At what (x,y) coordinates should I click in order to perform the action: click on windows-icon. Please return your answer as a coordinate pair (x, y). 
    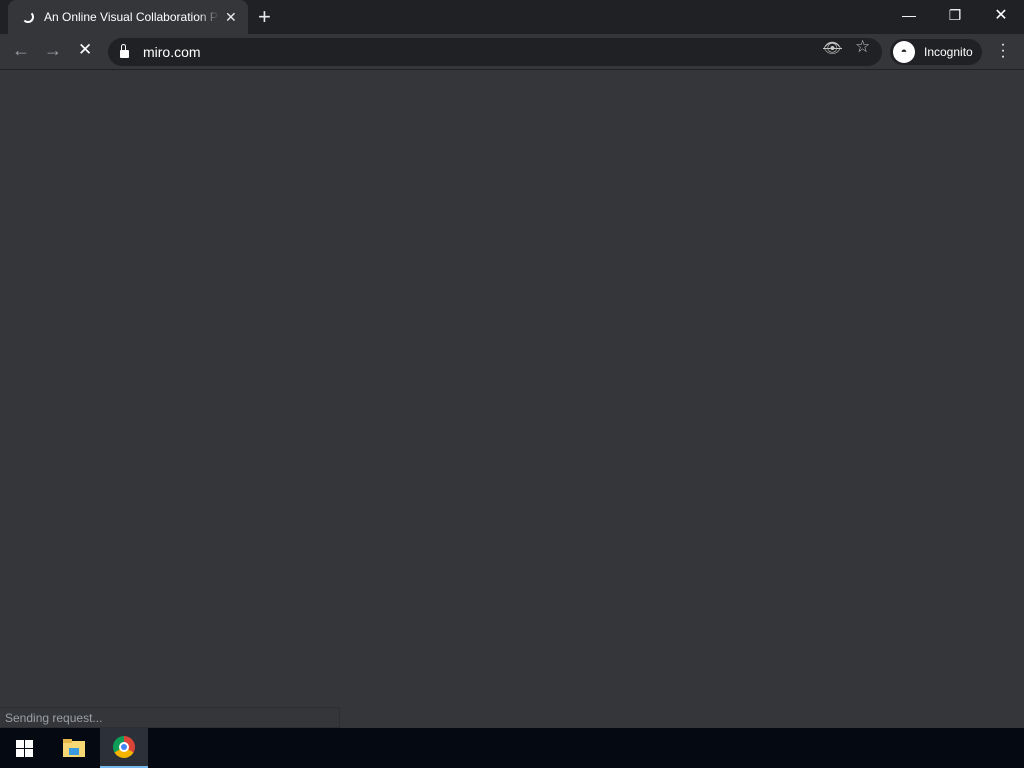
    Looking at the image, I should click on (24, 748).